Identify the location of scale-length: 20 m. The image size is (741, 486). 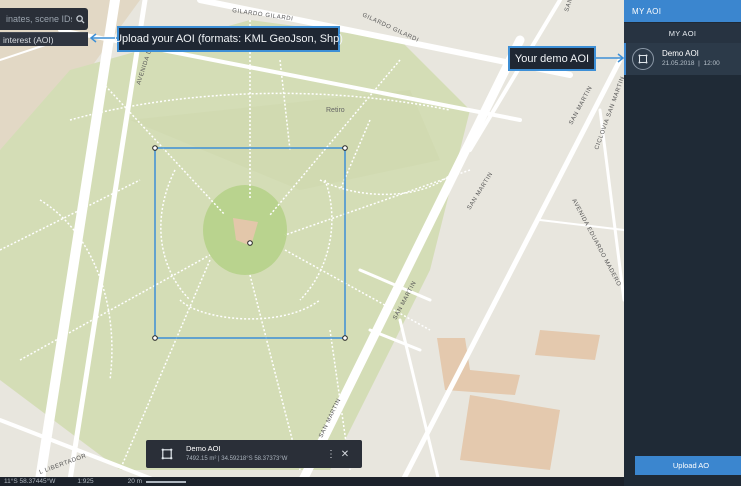
(135, 481).